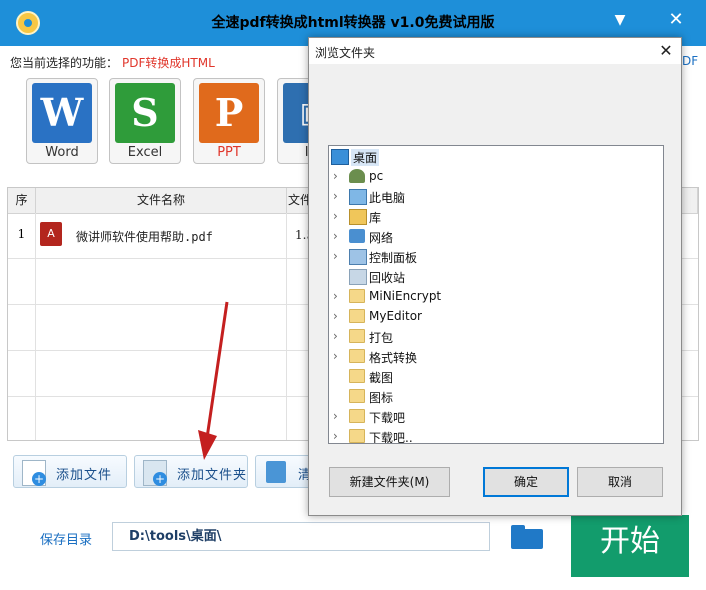  I want to click on tree-node: › 网络, so click(494, 236).